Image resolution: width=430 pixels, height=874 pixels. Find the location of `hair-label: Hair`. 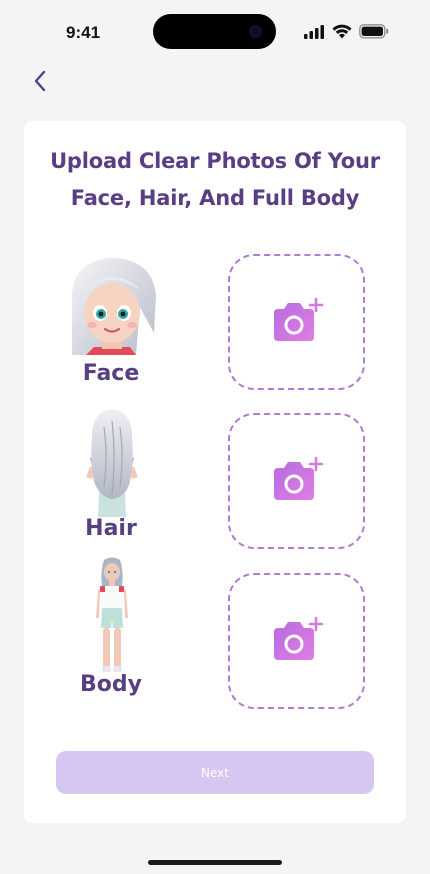

hair-label: Hair is located at coordinates (111, 528).